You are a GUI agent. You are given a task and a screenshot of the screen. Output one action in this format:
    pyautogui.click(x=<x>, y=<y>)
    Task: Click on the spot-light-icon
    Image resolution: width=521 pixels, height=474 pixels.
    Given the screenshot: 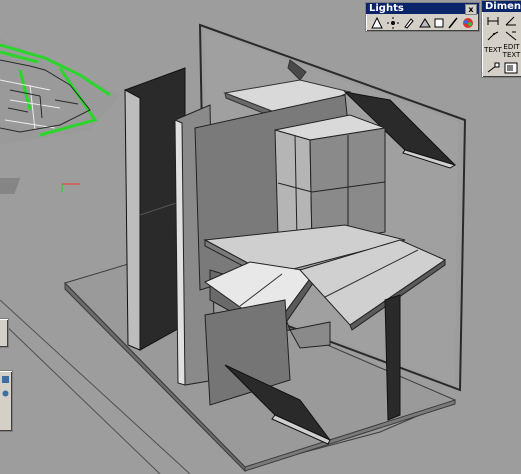 What is the action you would take?
    pyautogui.click(x=393, y=22)
    